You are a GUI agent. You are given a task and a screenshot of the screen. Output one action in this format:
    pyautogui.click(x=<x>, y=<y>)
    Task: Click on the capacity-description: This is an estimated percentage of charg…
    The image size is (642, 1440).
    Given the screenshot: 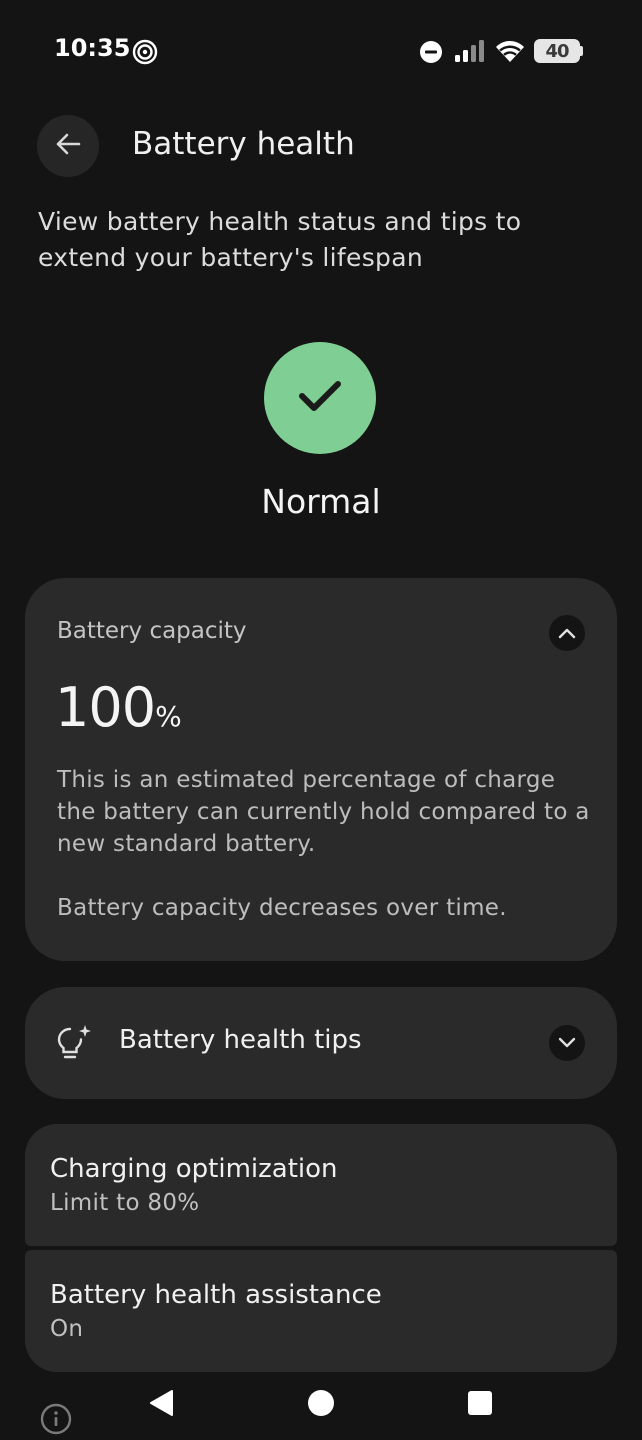 What is the action you would take?
    pyautogui.click(x=323, y=812)
    